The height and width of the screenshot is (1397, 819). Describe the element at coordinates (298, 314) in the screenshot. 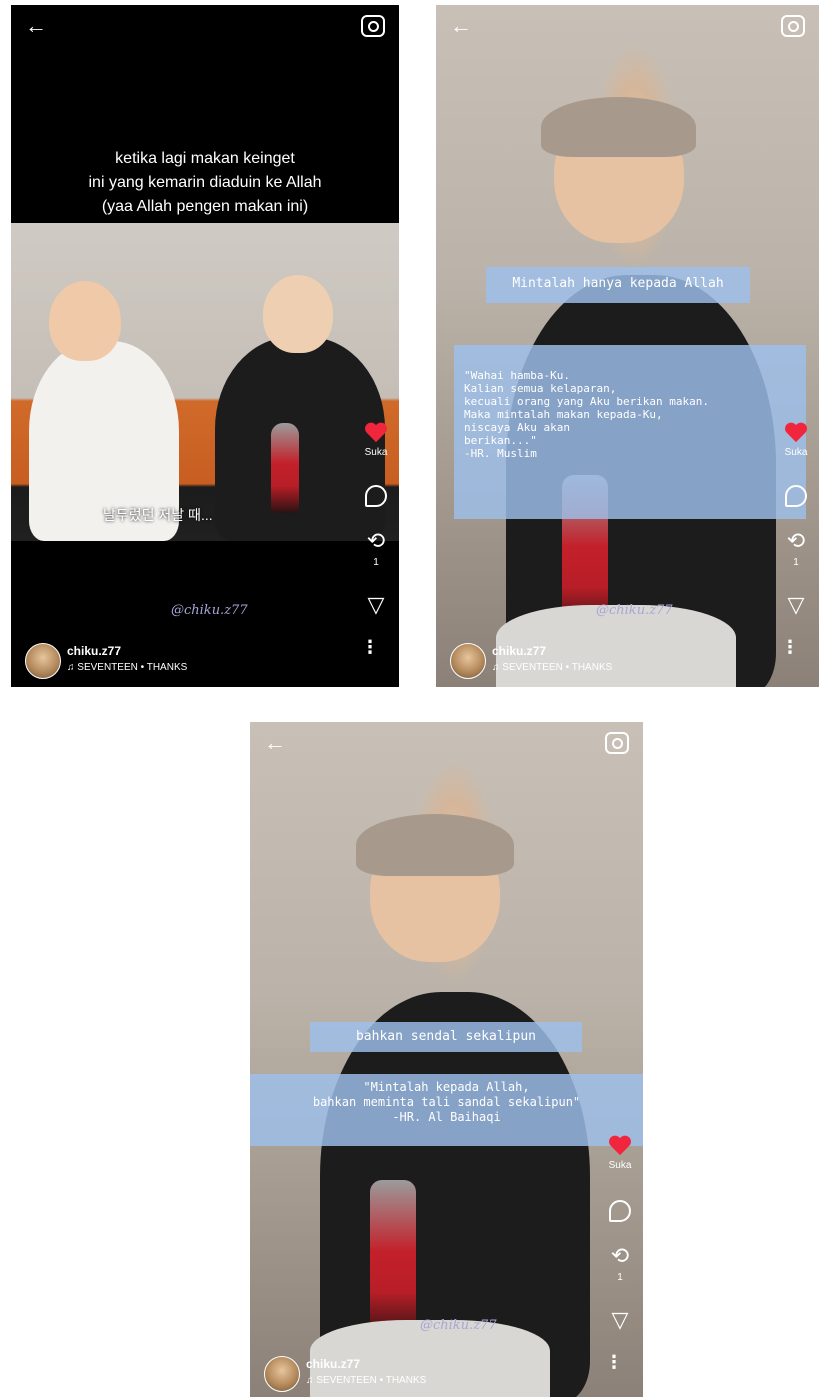

I see `person-right-head` at that location.